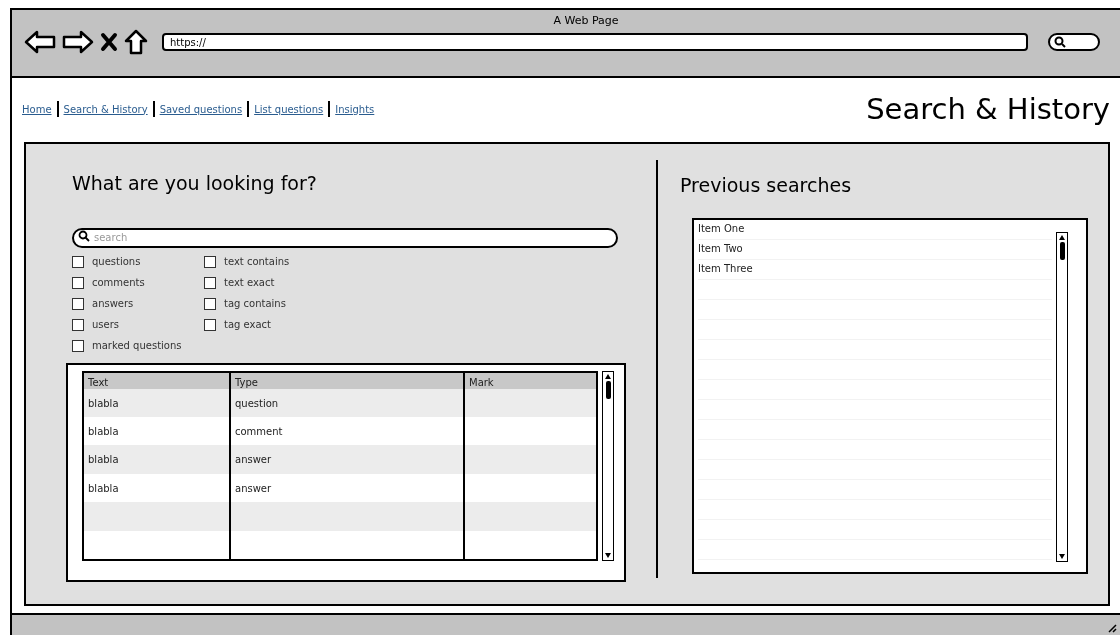 This screenshot has height=635, width=1120. What do you see at coordinates (131, 282) in the screenshot?
I see `filter-checkbox: comments` at bounding box center [131, 282].